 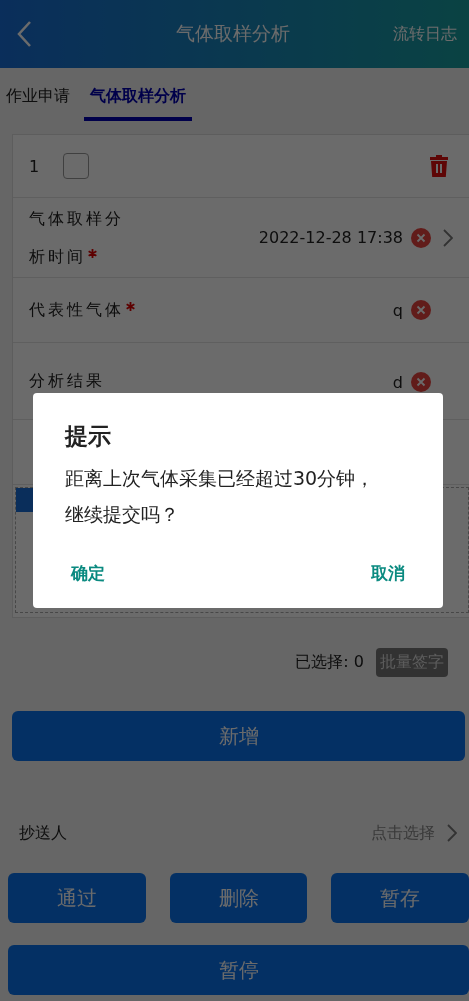 What do you see at coordinates (330, 237) in the screenshot?
I see `field-value: 2022-12-28 17:38` at bounding box center [330, 237].